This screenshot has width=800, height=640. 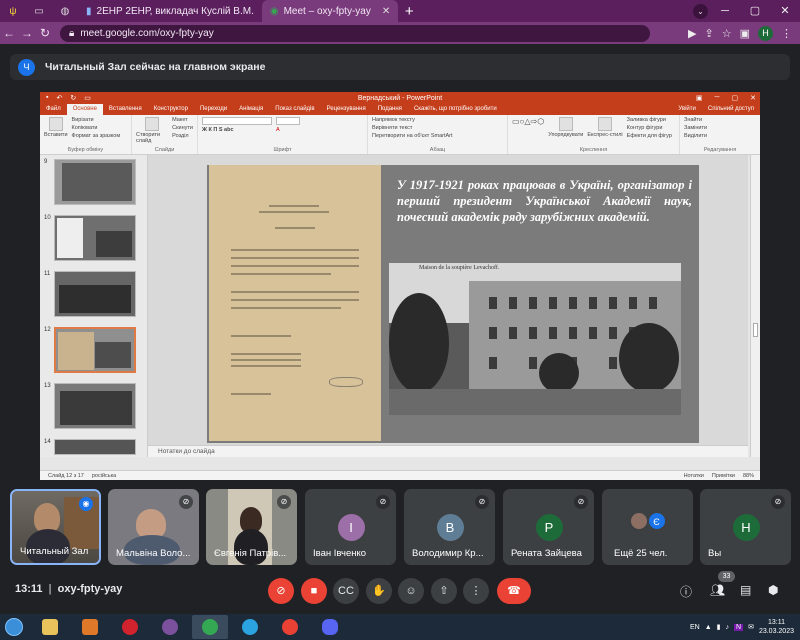 I want to click on taskbar-media, so click(x=90, y=627).